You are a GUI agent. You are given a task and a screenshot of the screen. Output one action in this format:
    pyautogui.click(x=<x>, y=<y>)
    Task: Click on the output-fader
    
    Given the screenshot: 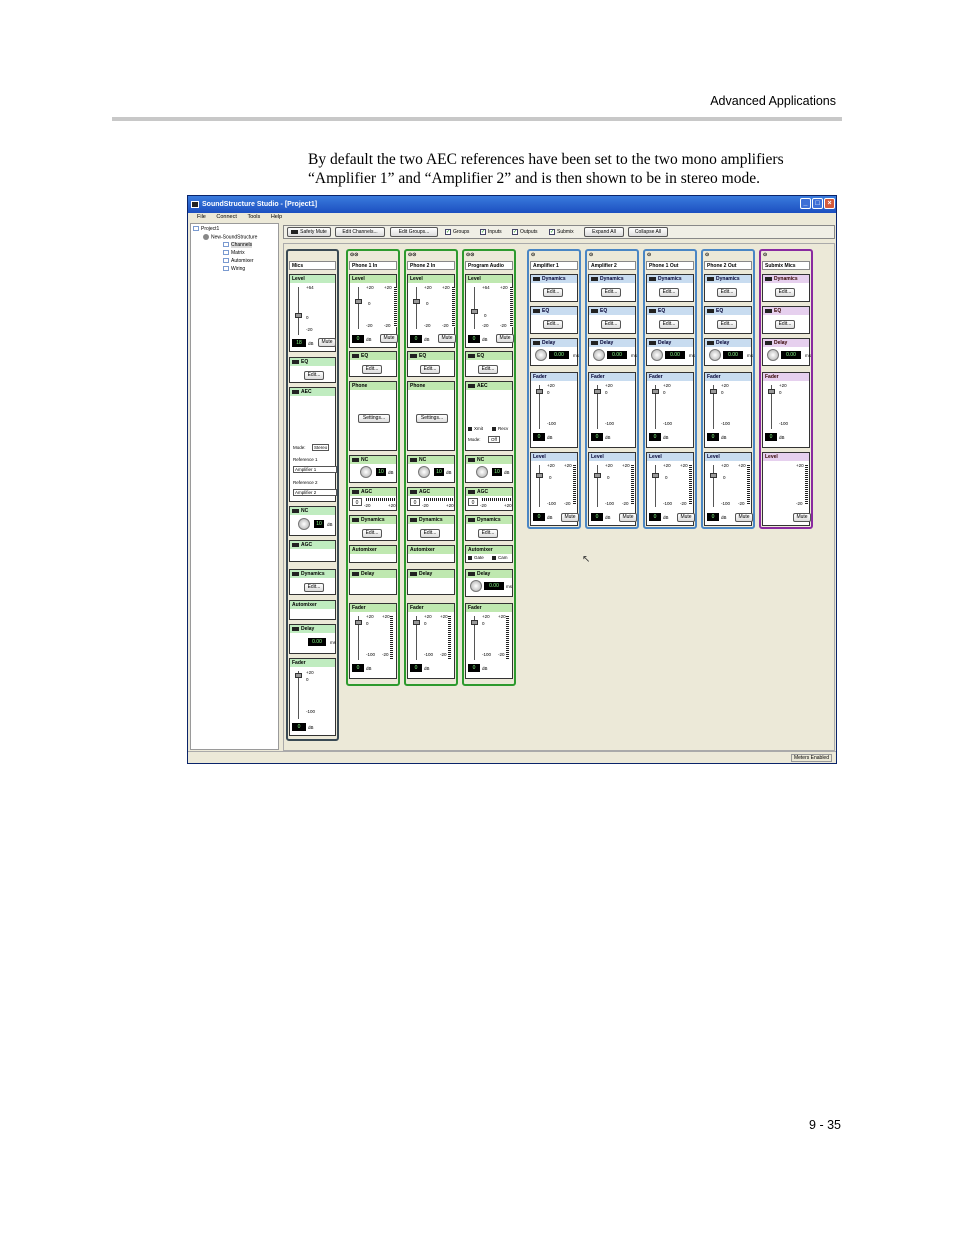 What is the action you would take?
    pyautogui.click(x=298, y=695)
    